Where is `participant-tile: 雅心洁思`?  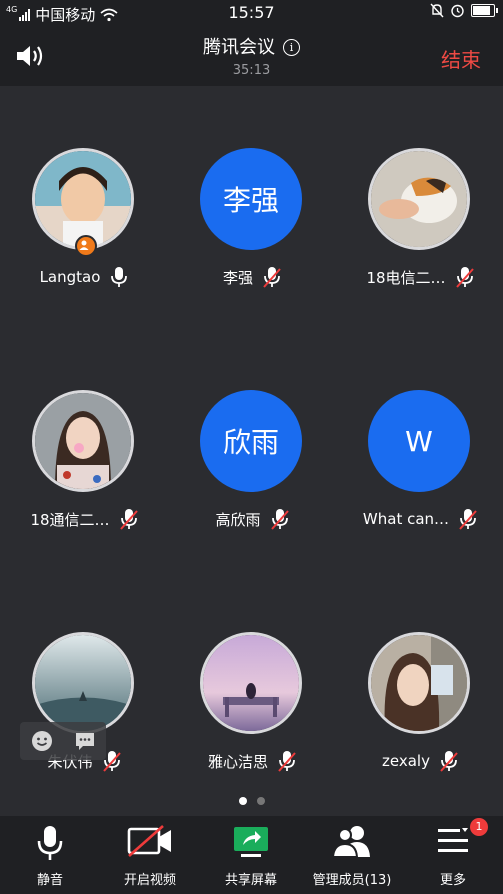
participant-tile: 雅心洁思 is located at coordinates (252, 690).